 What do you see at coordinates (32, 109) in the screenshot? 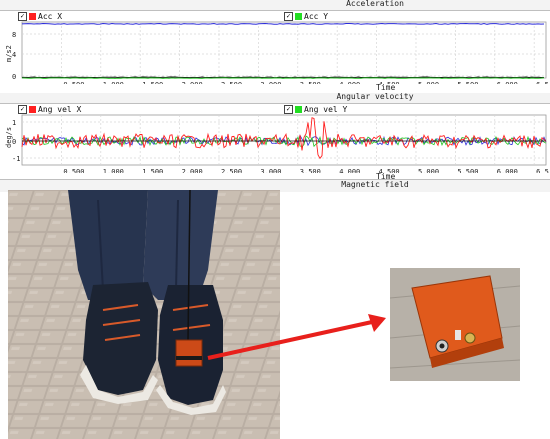
I see `swatch-ang-vel-x` at bounding box center [32, 109].